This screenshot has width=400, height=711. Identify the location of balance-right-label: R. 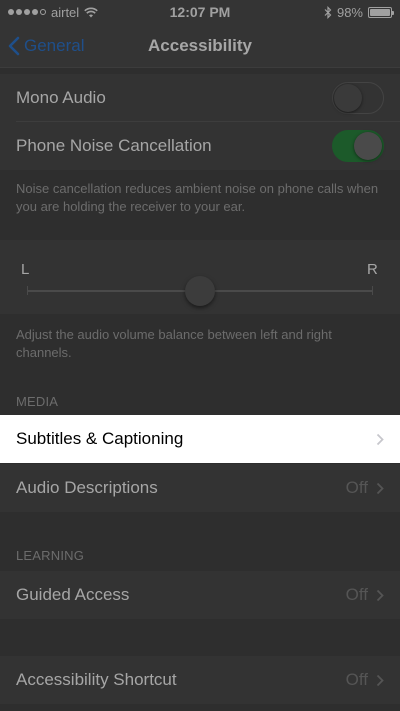
(372, 269).